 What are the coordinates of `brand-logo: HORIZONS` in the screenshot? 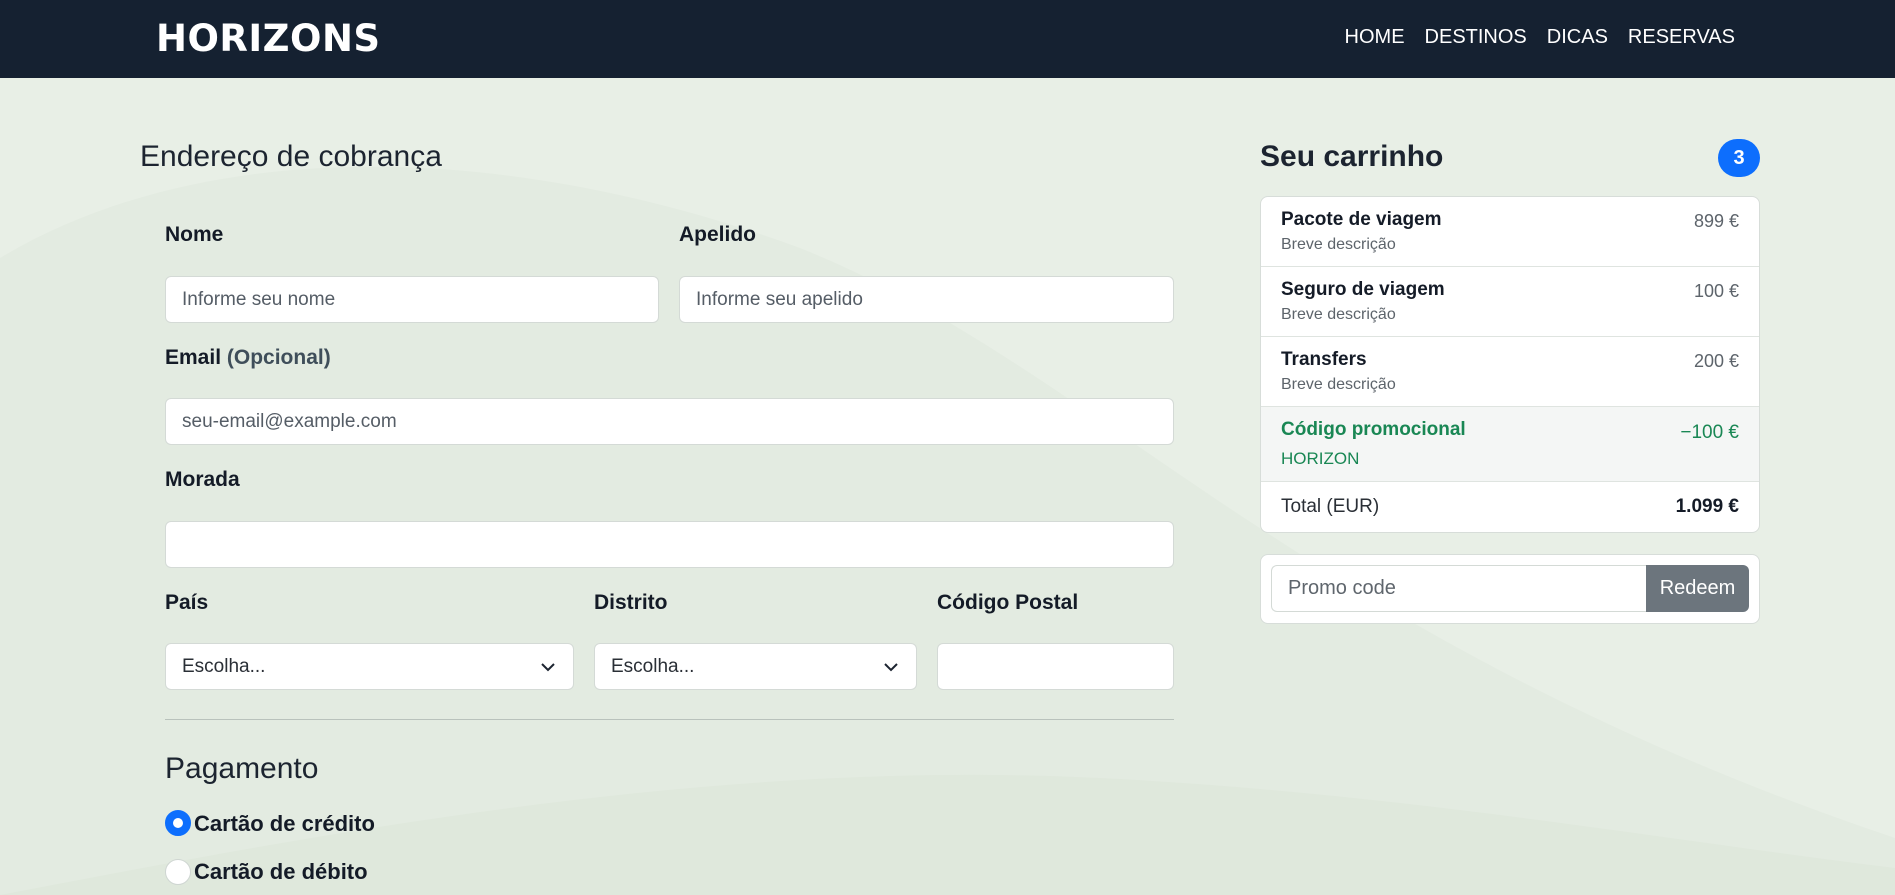 It's located at (268, 38).